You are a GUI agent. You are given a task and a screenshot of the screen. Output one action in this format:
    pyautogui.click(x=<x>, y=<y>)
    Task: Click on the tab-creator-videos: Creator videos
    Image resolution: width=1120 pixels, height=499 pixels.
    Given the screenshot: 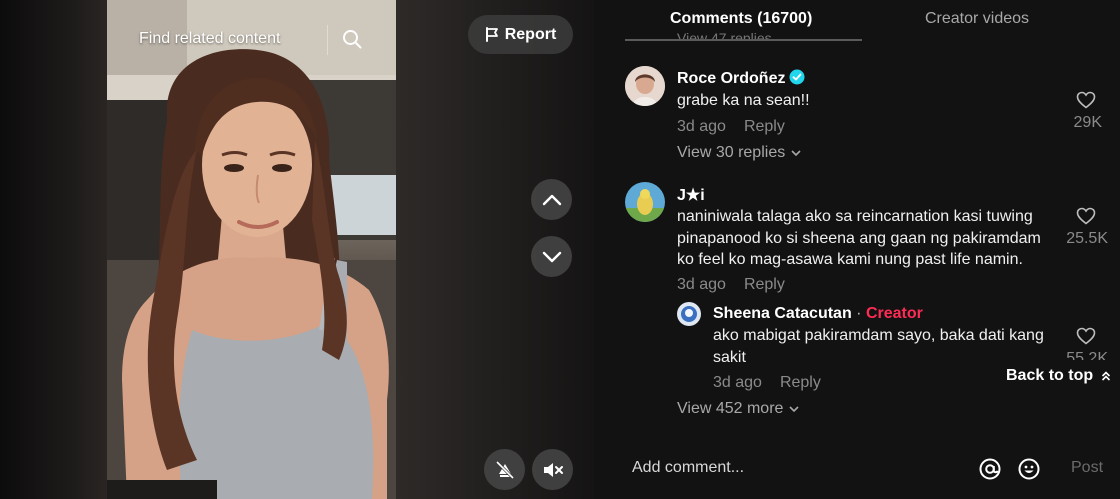 What is the action you would take?
    pyautogui.click(x=977, y=19)
    